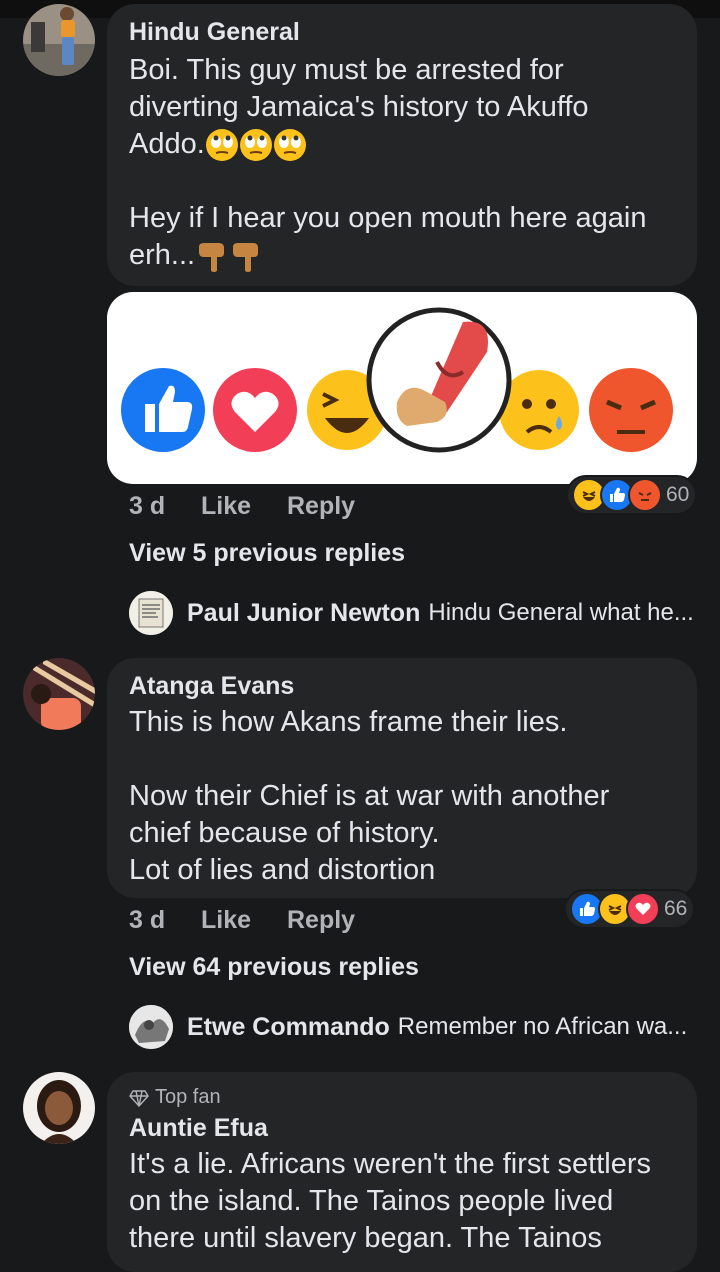  What do you see at coordinates (303, 613) in the screenshot?
I see `reply-author: Paul Junior Newton` at bounding box center [303, 613].